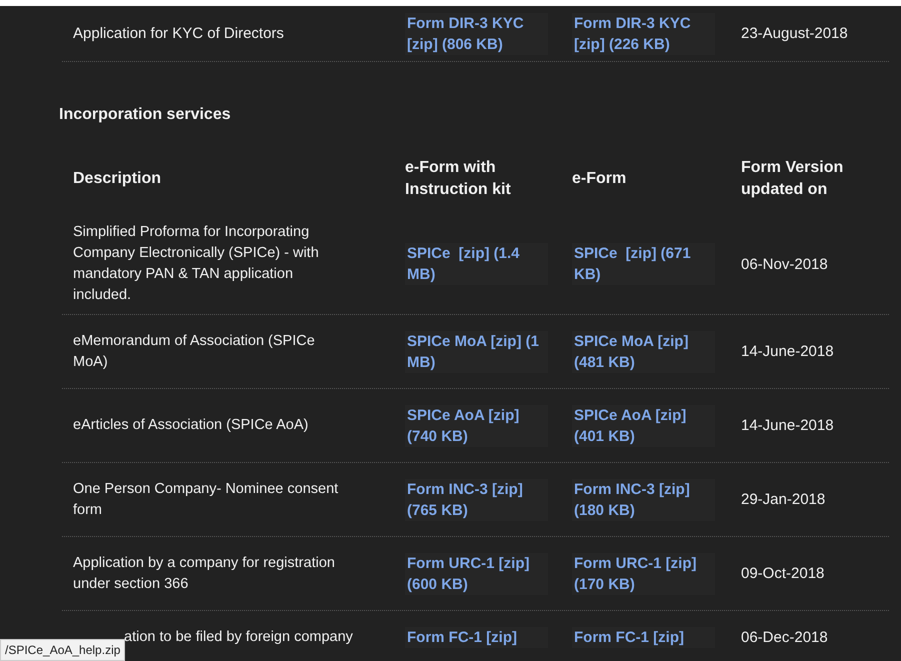 This screenshot has width=901, height=661. I want to click on date-text: 06-Dec-2018, so click(784, 638).